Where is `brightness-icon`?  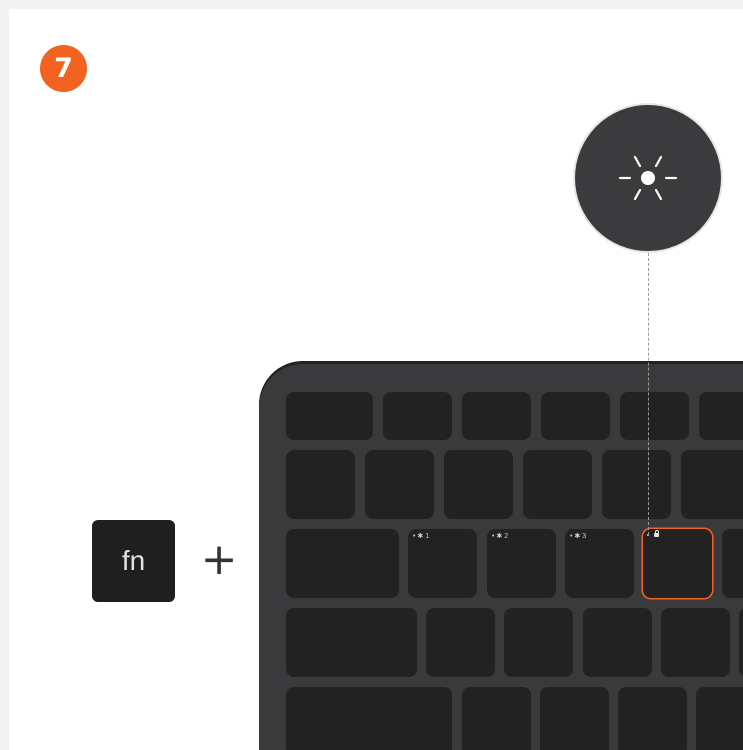 brightness-icon is located at coordinates (648, 178).